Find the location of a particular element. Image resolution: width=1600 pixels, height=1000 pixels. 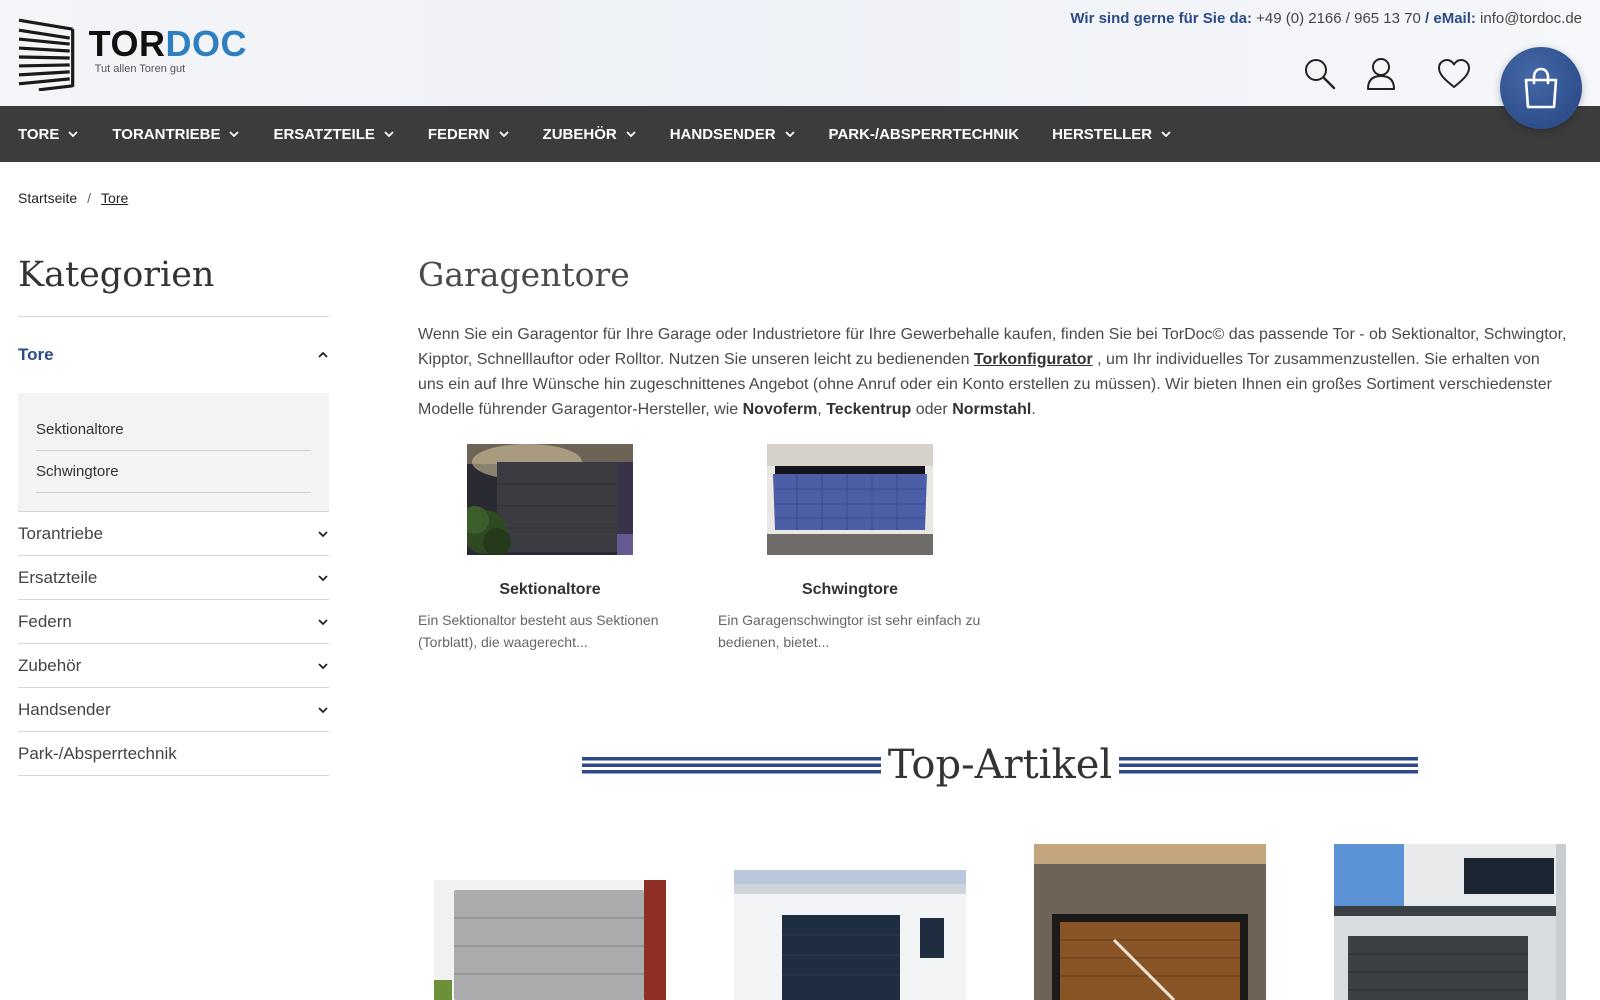

breadcrumb-current: Tore is located at coordinates (114, 198).